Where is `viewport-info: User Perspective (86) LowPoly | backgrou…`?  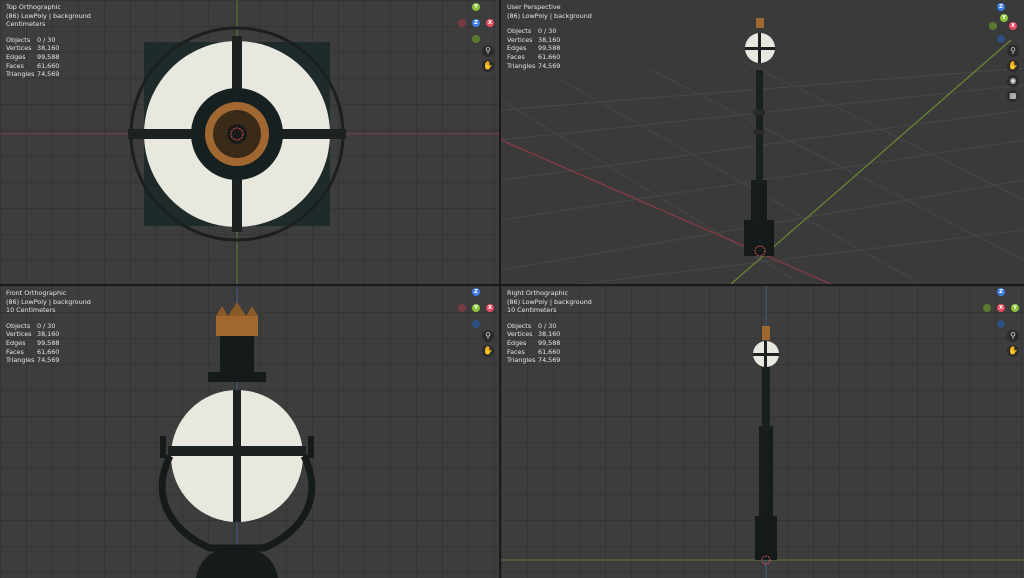
viewport-info: User Perspective (86) LowPoly | backgrou… is located at coordinates (549, 36).